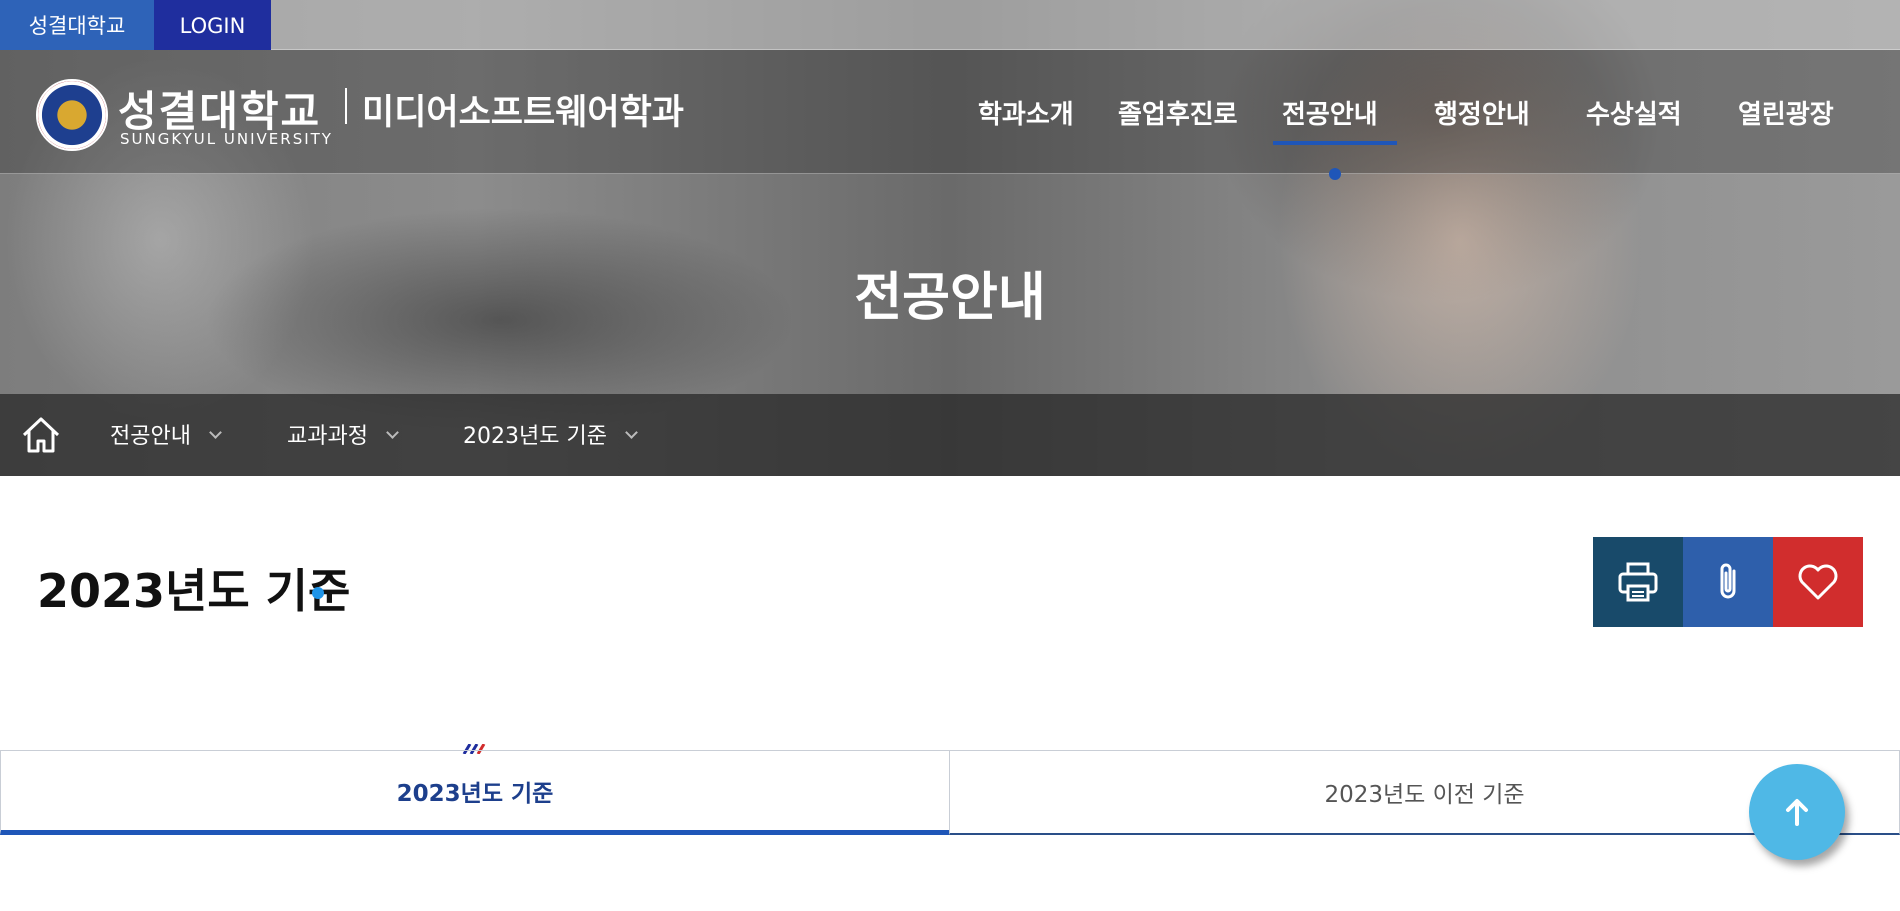 The height and width of the screenshot is (911, 1900). I want to click on breadcrumb-item-2023-standard: 2023년도 기준, so click(550, 434).